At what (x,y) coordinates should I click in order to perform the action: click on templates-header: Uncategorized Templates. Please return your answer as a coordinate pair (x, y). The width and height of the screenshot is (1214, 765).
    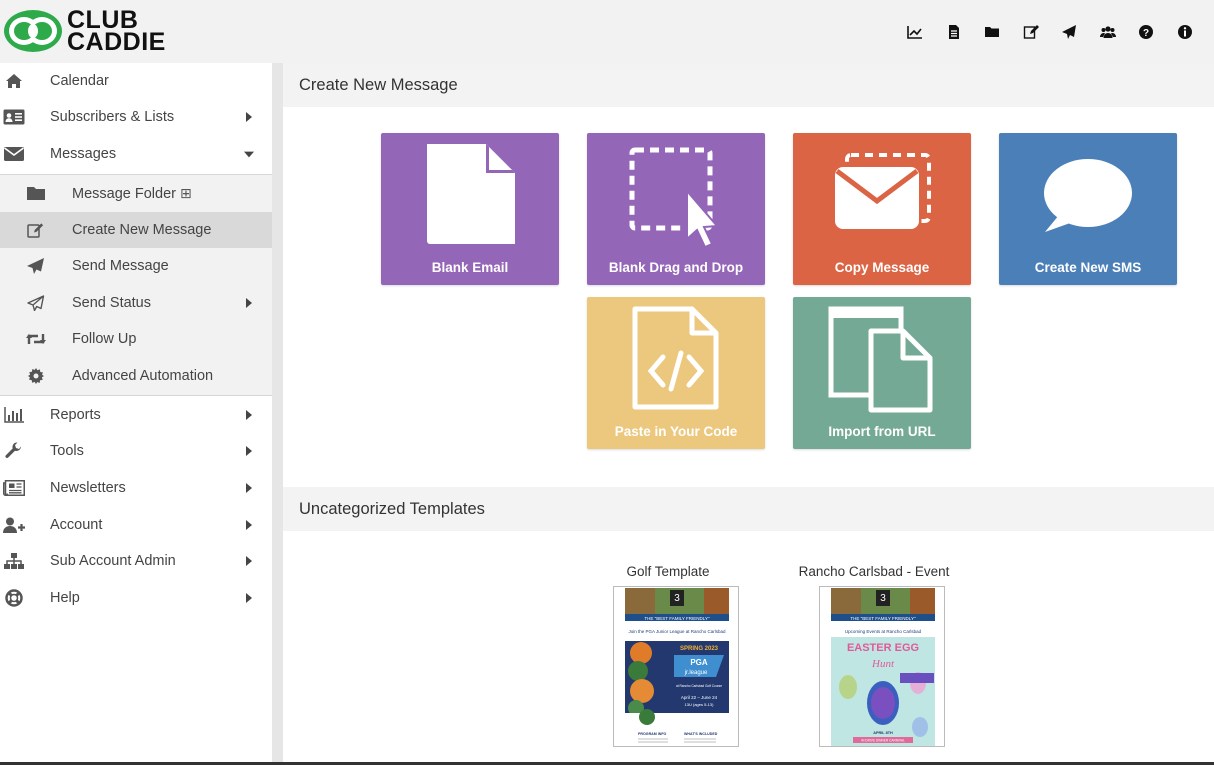
    Looking at the image, I should click on (748, 509).